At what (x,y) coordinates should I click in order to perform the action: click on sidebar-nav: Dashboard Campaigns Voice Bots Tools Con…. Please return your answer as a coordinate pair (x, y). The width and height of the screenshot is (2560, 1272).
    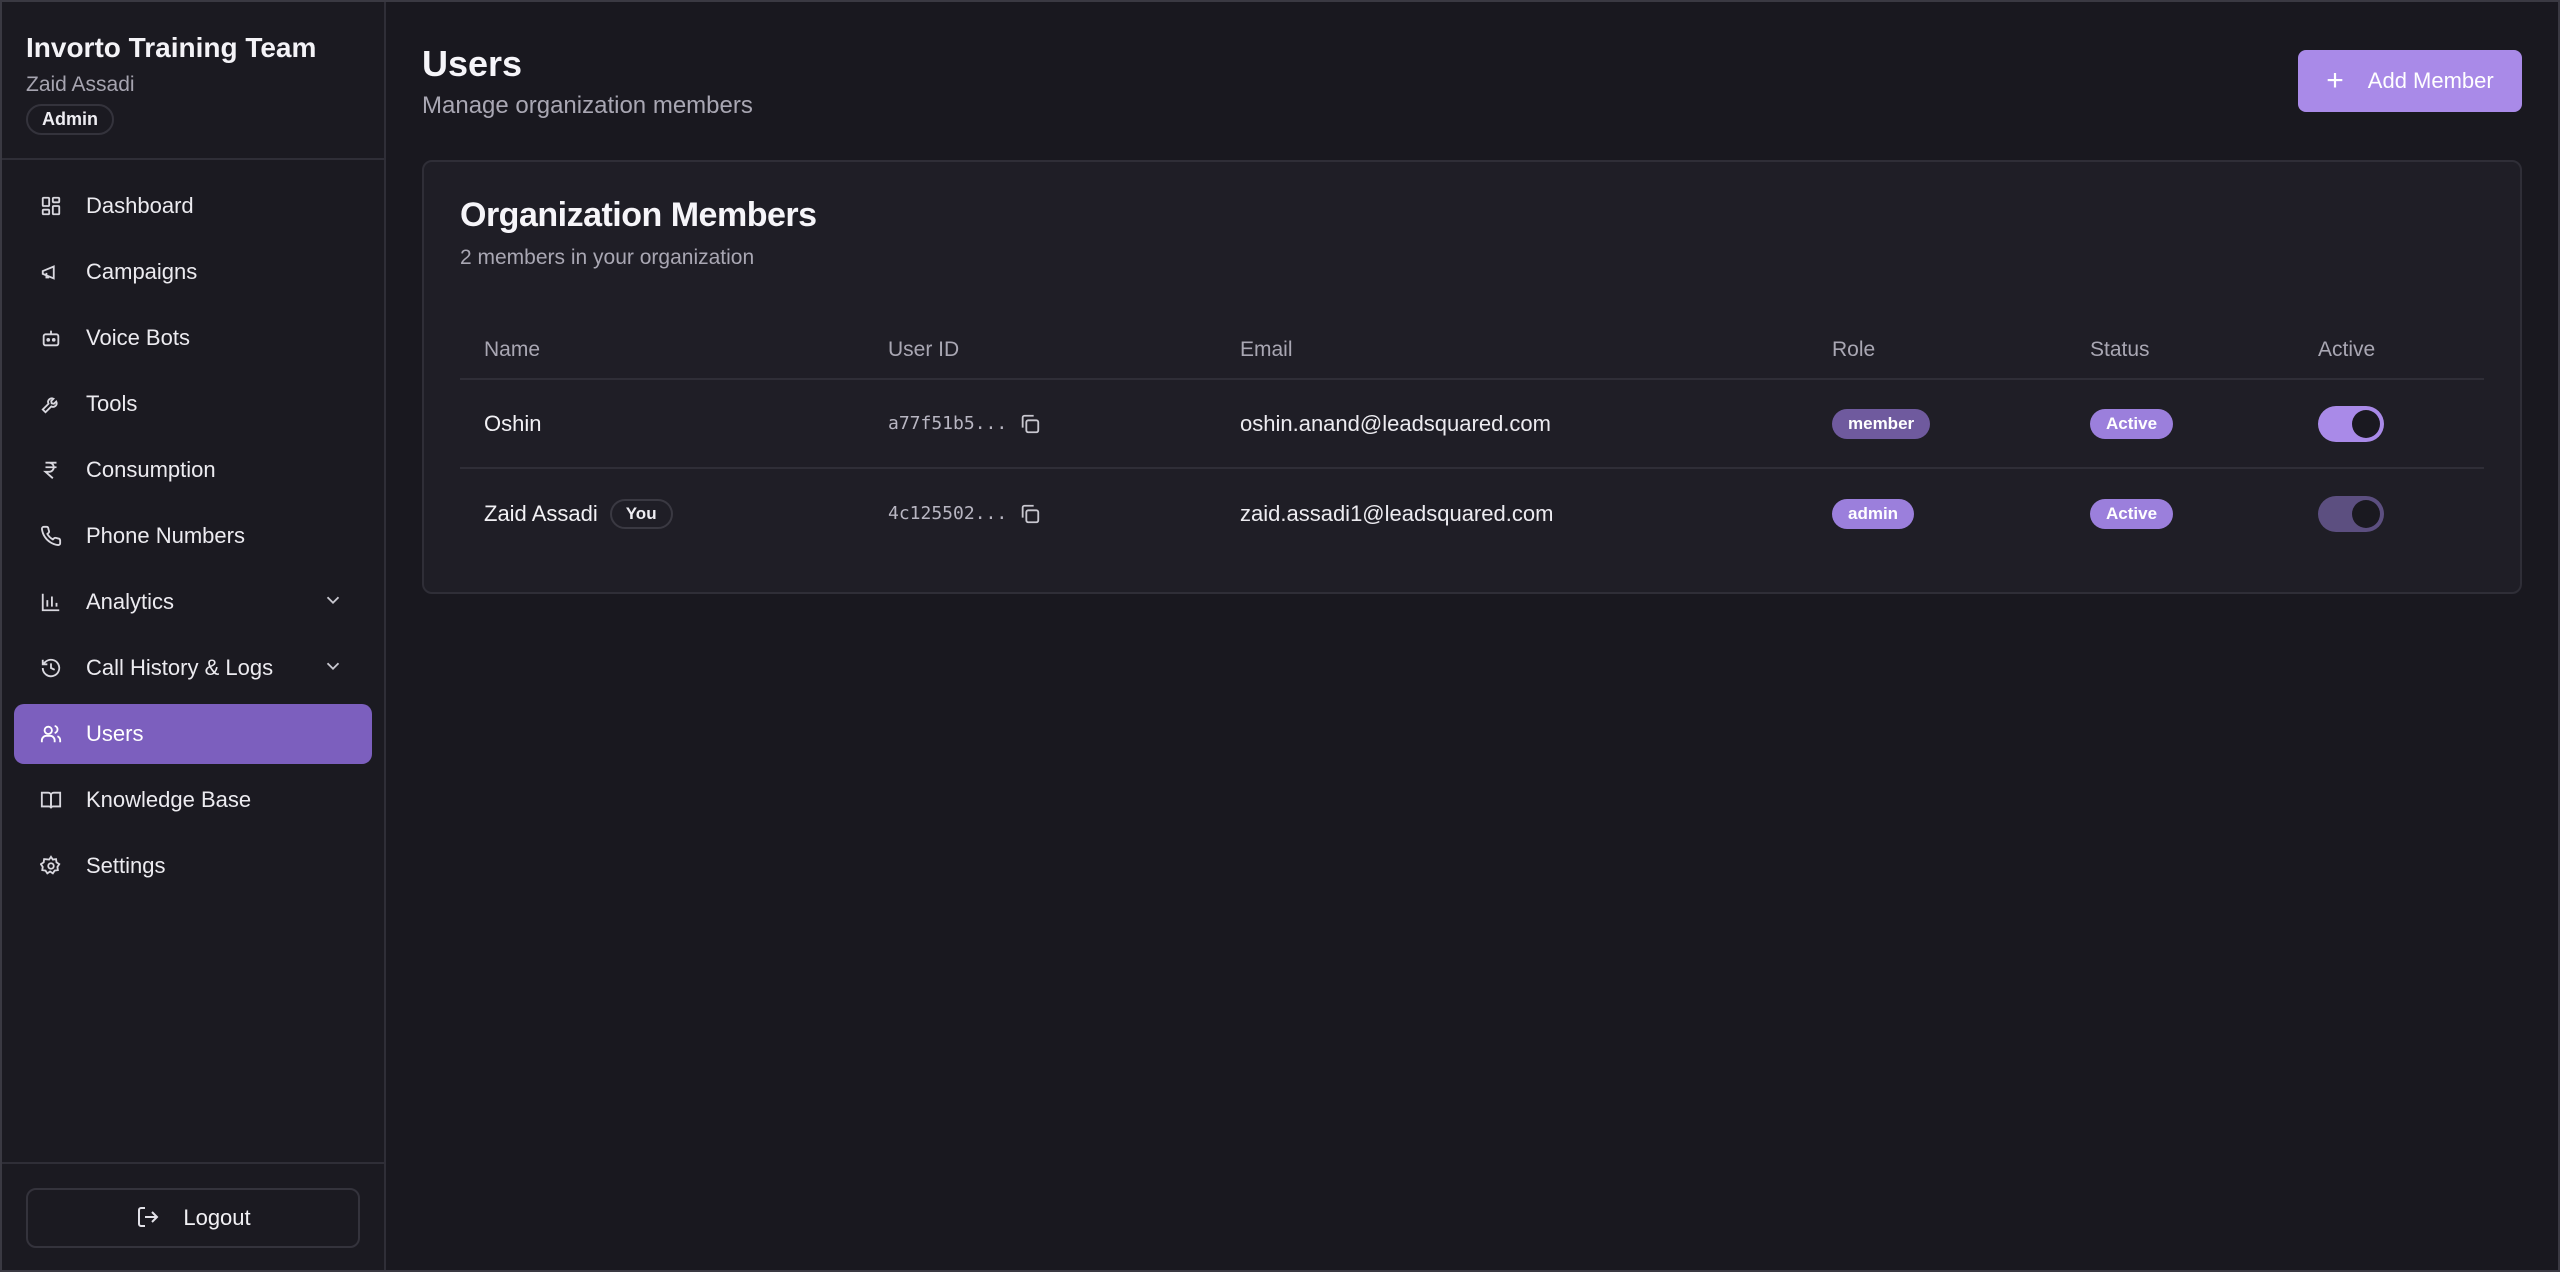
    Looking at the image, I should click on (193, 536).